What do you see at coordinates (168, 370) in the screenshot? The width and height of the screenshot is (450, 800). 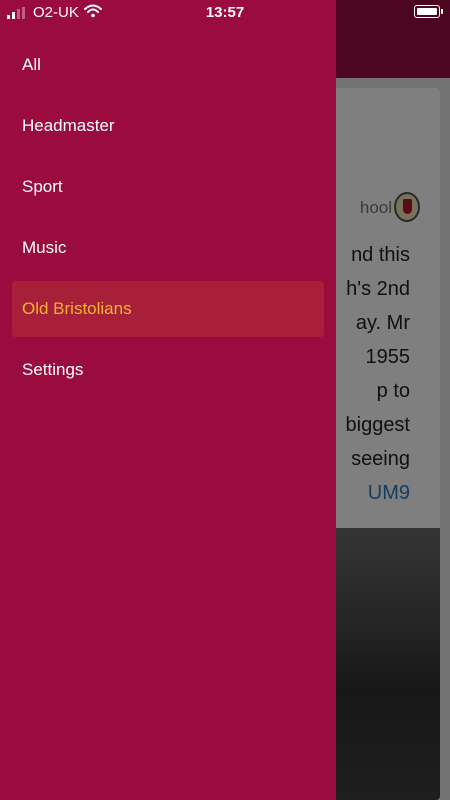 I see `drawer-item-settings: Settings` at bounding box center [168, 370].